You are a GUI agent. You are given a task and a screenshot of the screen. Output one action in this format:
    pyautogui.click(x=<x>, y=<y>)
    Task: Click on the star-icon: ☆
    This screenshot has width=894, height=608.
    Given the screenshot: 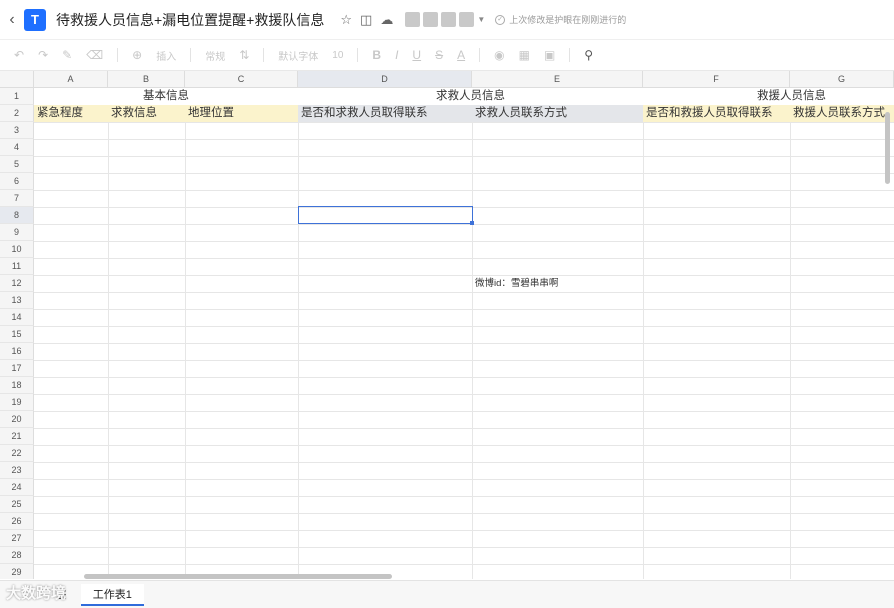 What is the action you would take?
    pyautogui.click(x=346, y=20)
    